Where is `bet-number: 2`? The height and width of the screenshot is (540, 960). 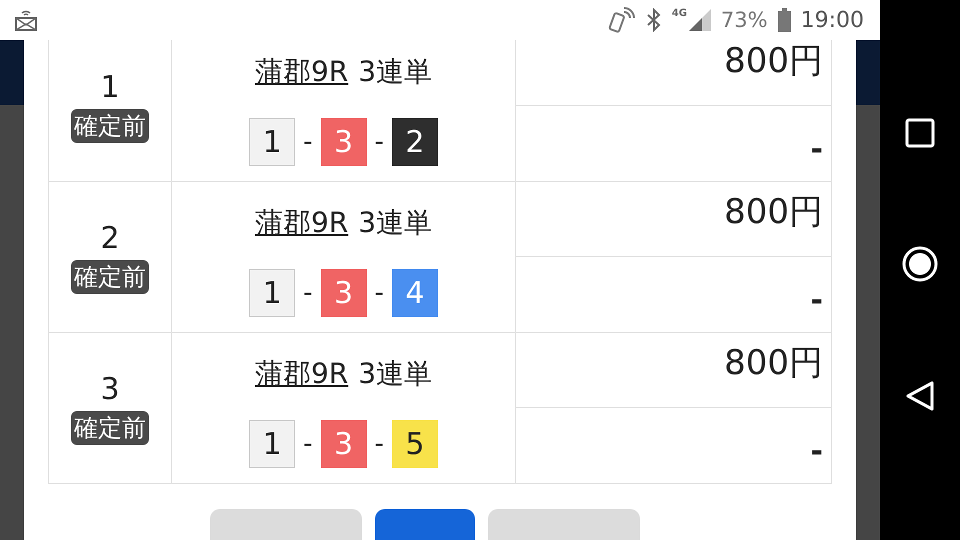 bet-number: 2 is located at coordinates (110, 238).